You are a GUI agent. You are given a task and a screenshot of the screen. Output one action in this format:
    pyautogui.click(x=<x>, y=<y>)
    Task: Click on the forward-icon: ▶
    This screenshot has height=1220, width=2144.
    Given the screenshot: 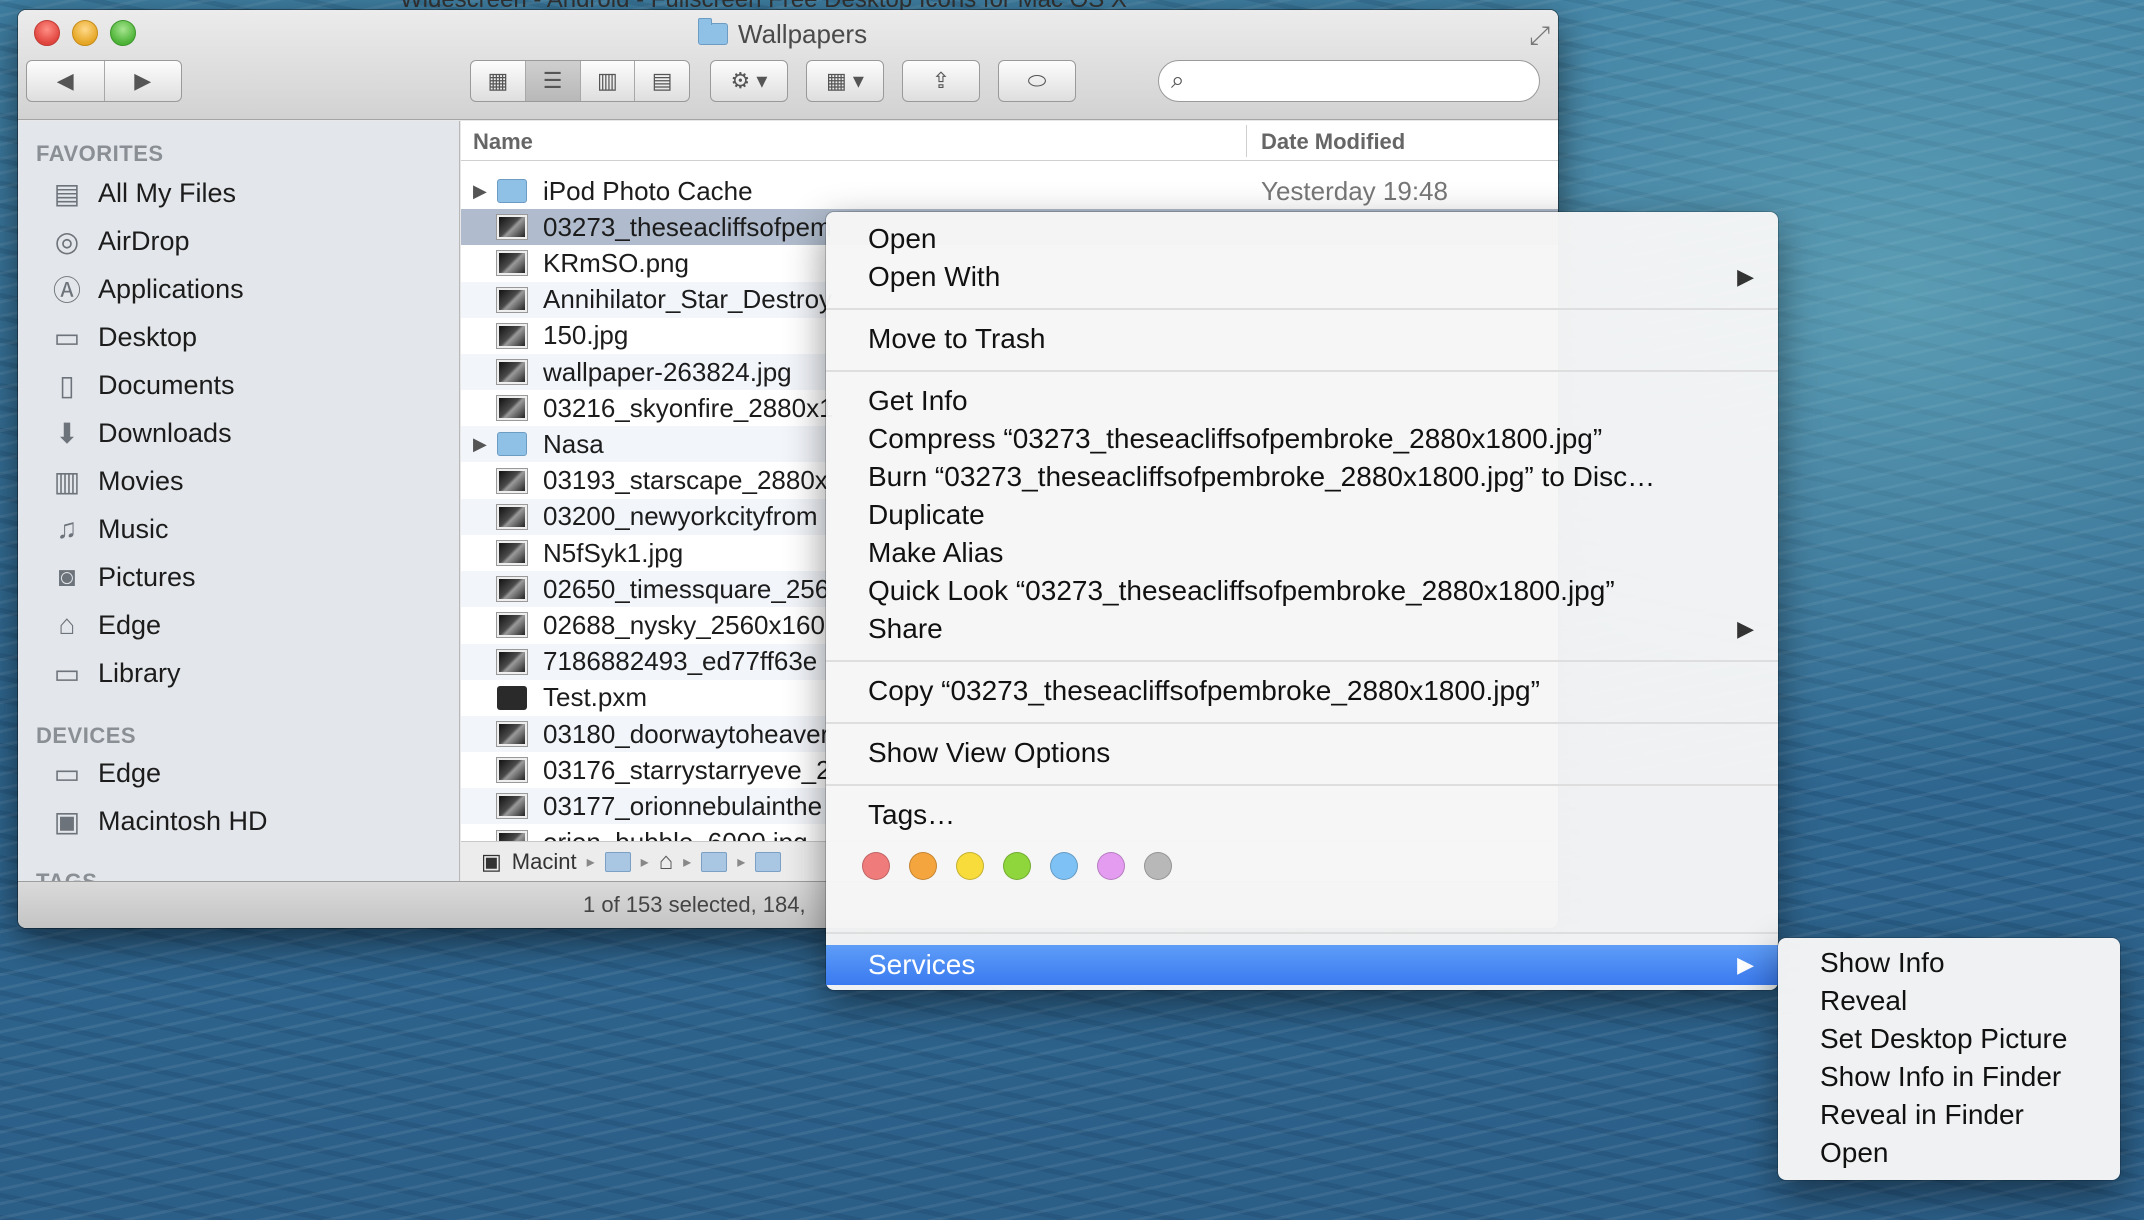 What is the action you would take?
    pyautogui.click(x=143, y=81)
    